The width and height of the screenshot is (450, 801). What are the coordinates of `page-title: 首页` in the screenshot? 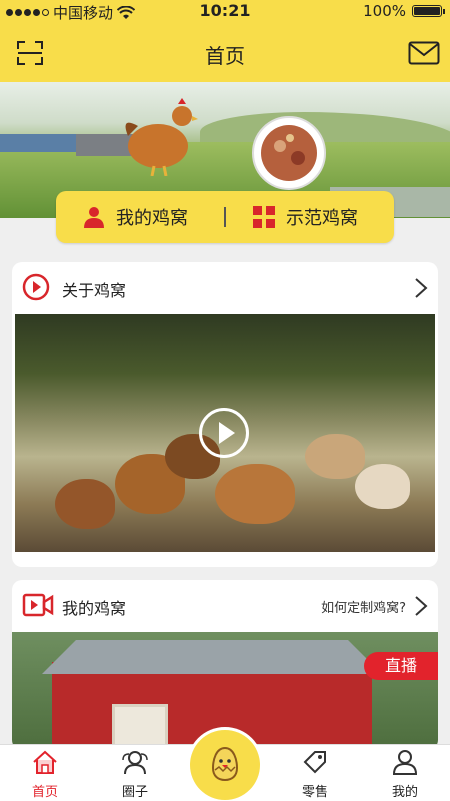 It's located at (225, 56).